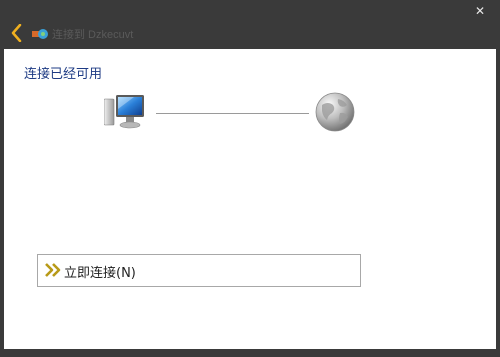  I want to click on close-button: ✕, so click(480, 11).